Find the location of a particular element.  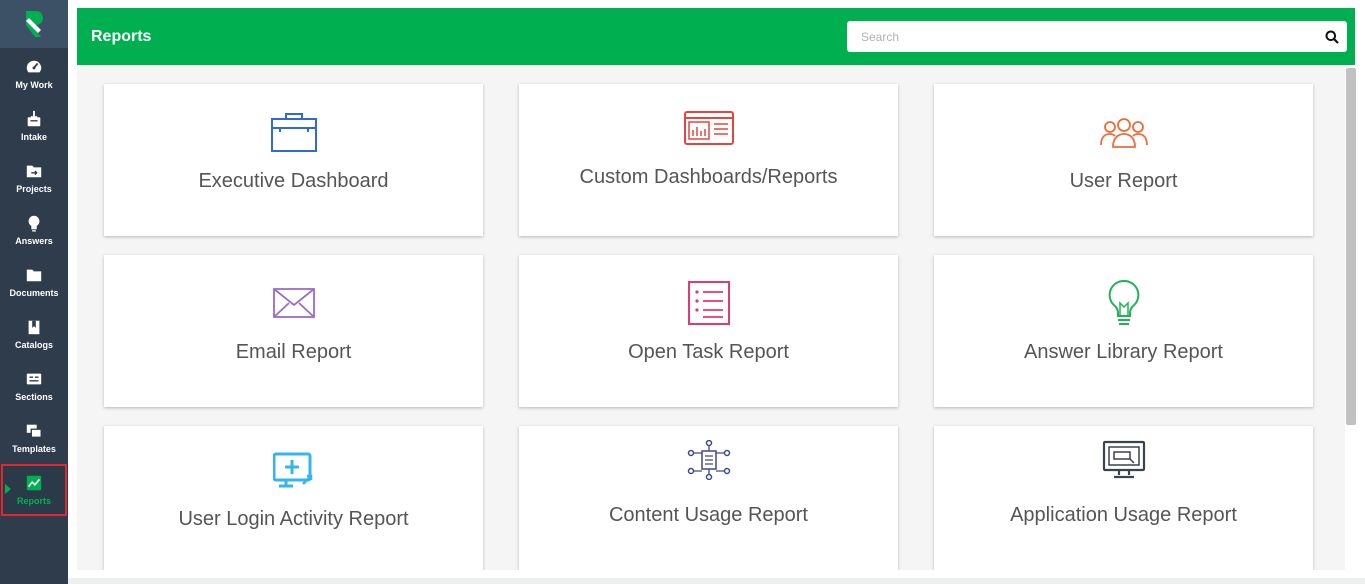

page-header: Reports is located at coordinates (716, 36).